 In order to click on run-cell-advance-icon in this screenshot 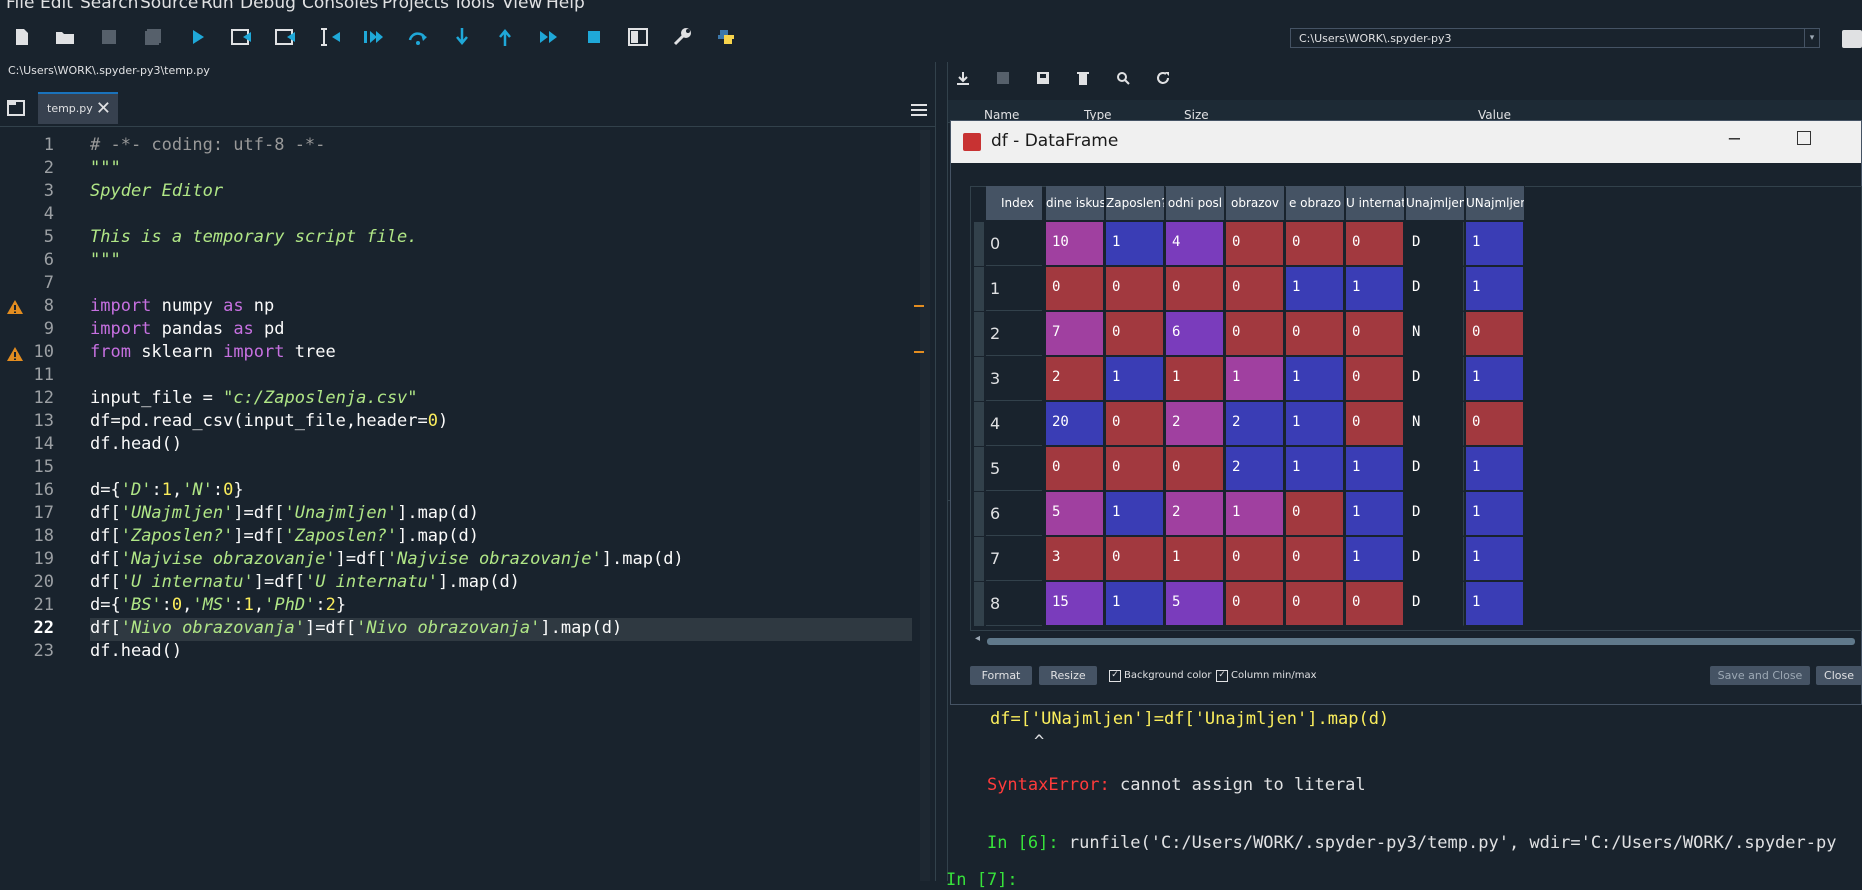, I will do `click(286, 37)`.